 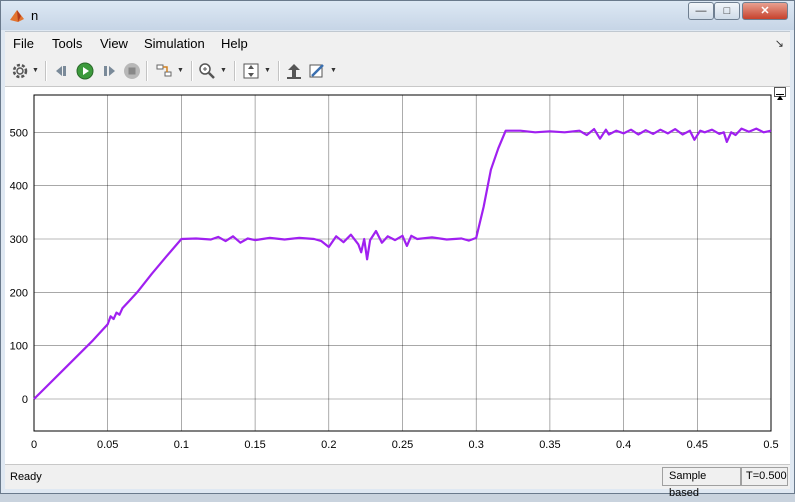 What do you see at coordinates (180, 70) in the screenshot?
I see `signal-select-dropdown-icon: ▼` at bounding box center [180, 70].